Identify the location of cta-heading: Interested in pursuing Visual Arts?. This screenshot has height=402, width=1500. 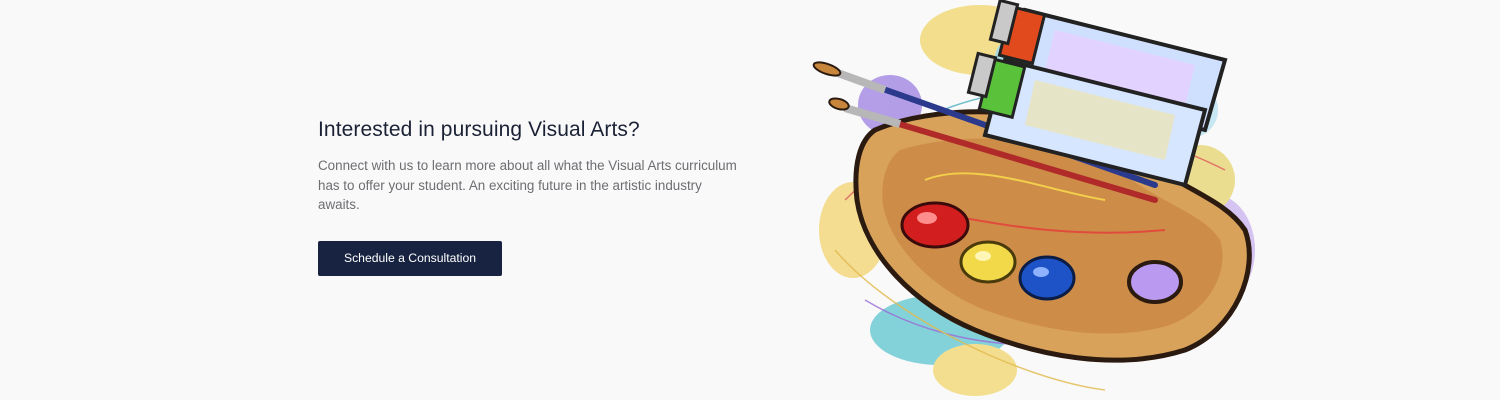
(479, 129).